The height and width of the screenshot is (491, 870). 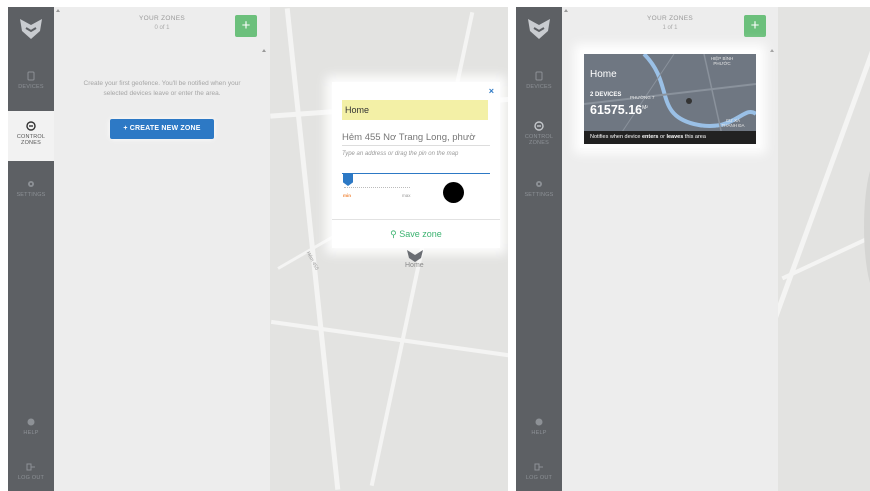 I want to click on map-feature, so click(x=867, y=227).